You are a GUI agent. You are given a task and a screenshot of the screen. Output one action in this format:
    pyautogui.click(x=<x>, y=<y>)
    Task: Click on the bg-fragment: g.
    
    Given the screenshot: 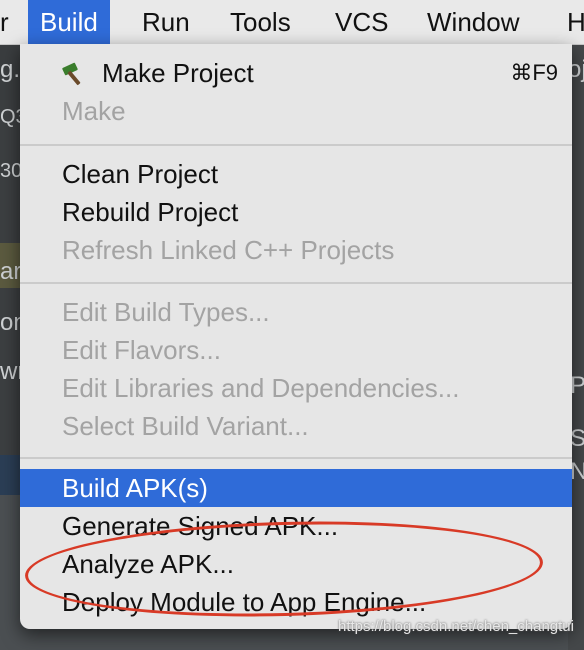 What is the action you would take?
    pyautogui.click(x=10, y=69)
    